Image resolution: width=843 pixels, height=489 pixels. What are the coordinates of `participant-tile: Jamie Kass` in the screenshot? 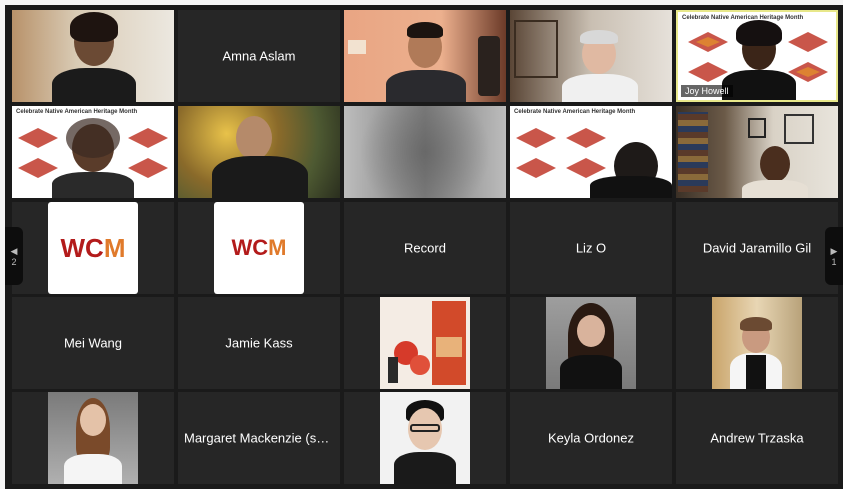 It's located at (259, 343).